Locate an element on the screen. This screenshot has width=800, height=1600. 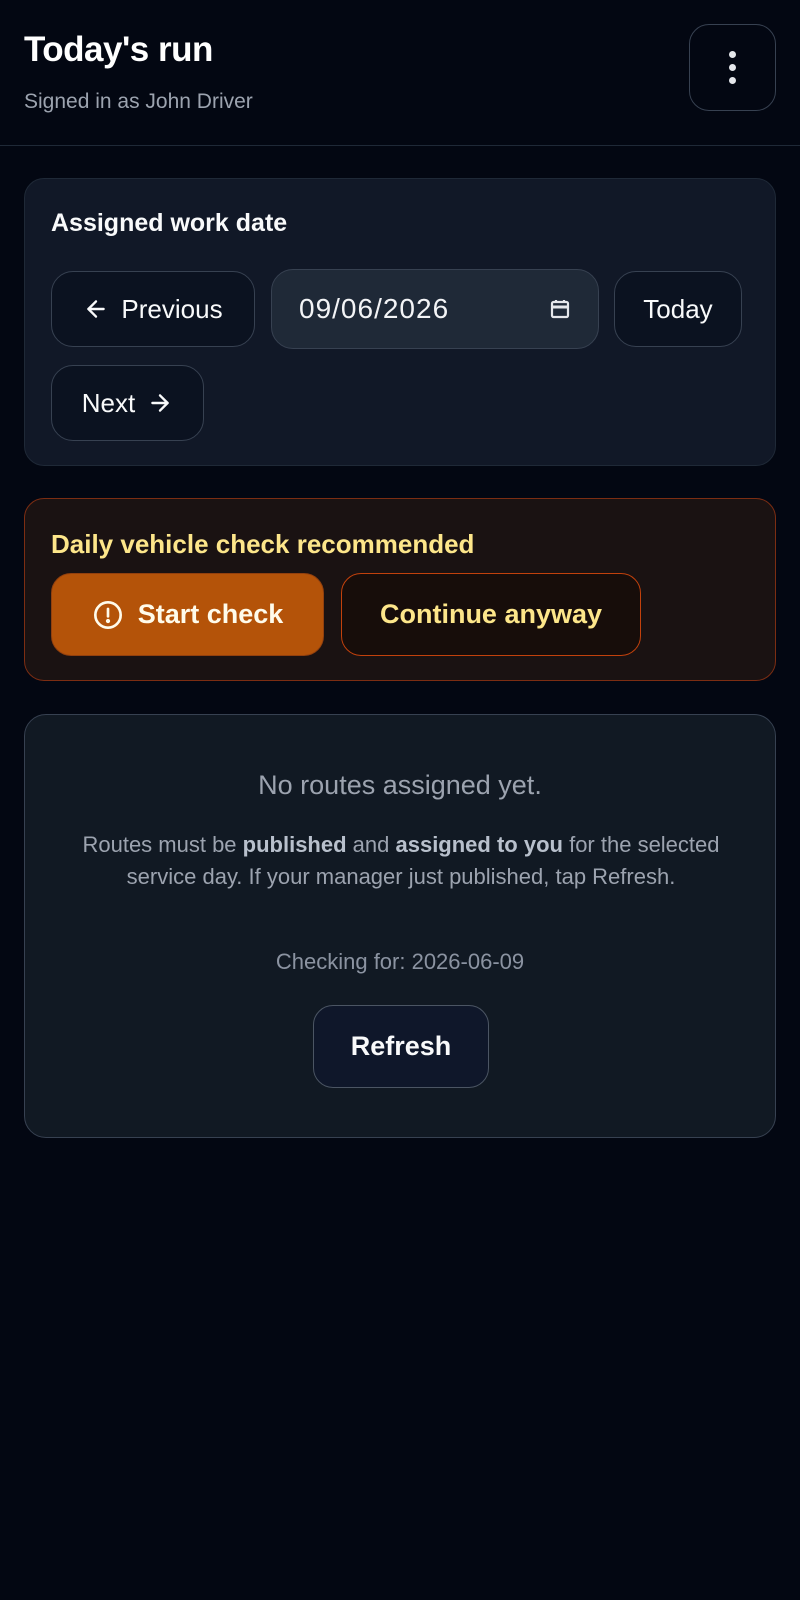
refresh-label: Refresh is located at coordinates (401, 1046).